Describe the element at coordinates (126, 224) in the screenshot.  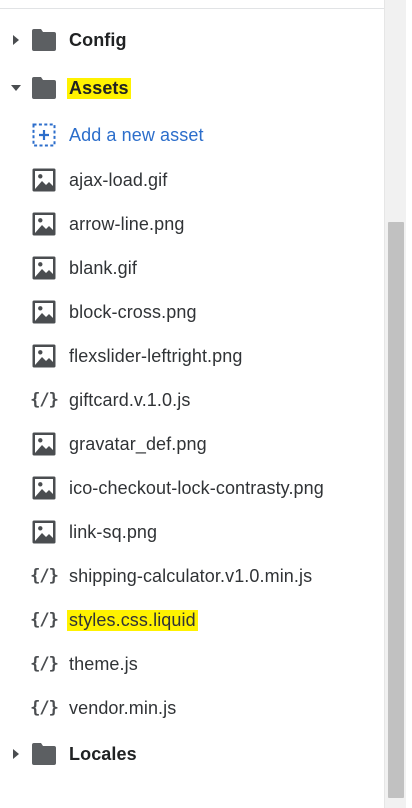
I see `asset-file-name: arrow-line.png` at that location.